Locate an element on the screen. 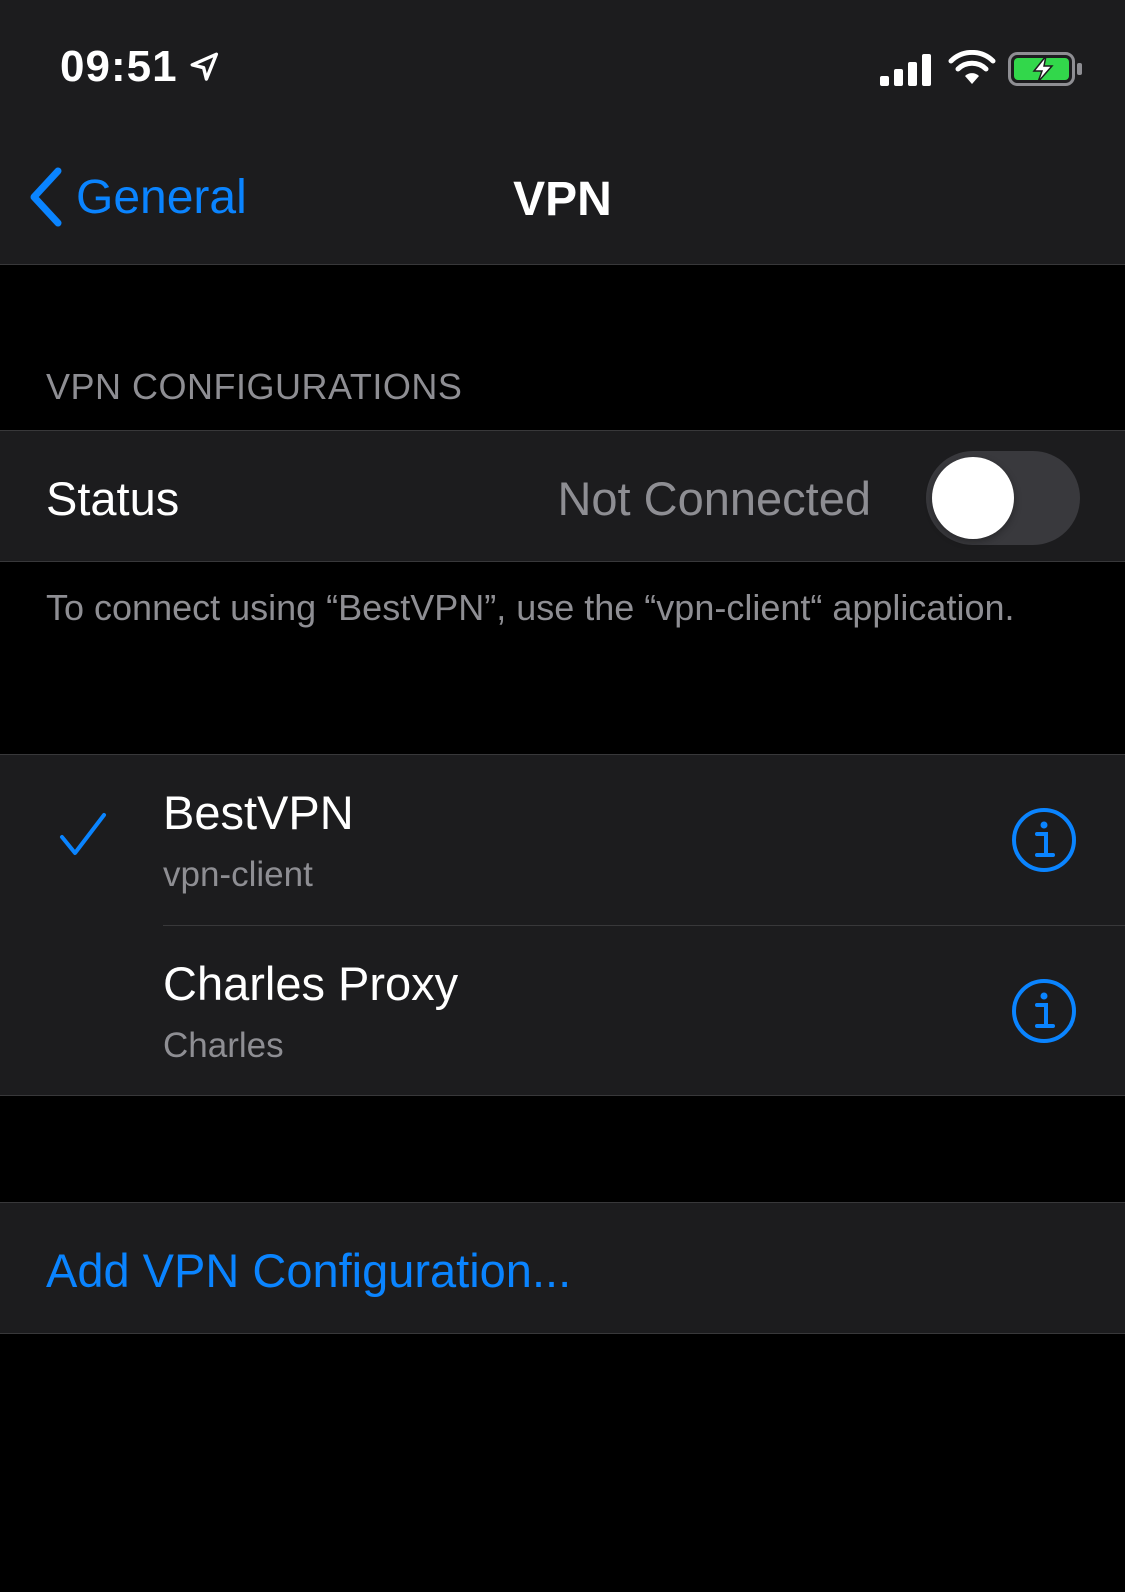  status-row: Status Not Connected is located at coordinates (562, 496).